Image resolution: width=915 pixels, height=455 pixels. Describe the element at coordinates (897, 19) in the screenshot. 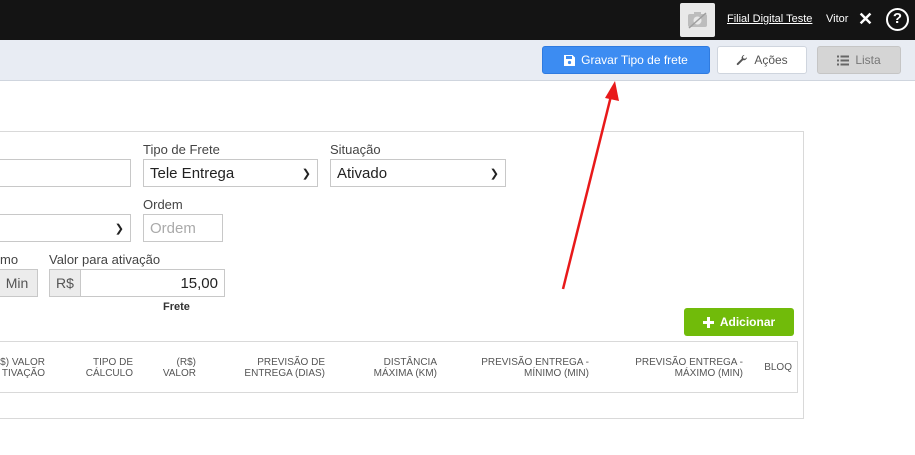

I see `help-icon: ?` at that location.